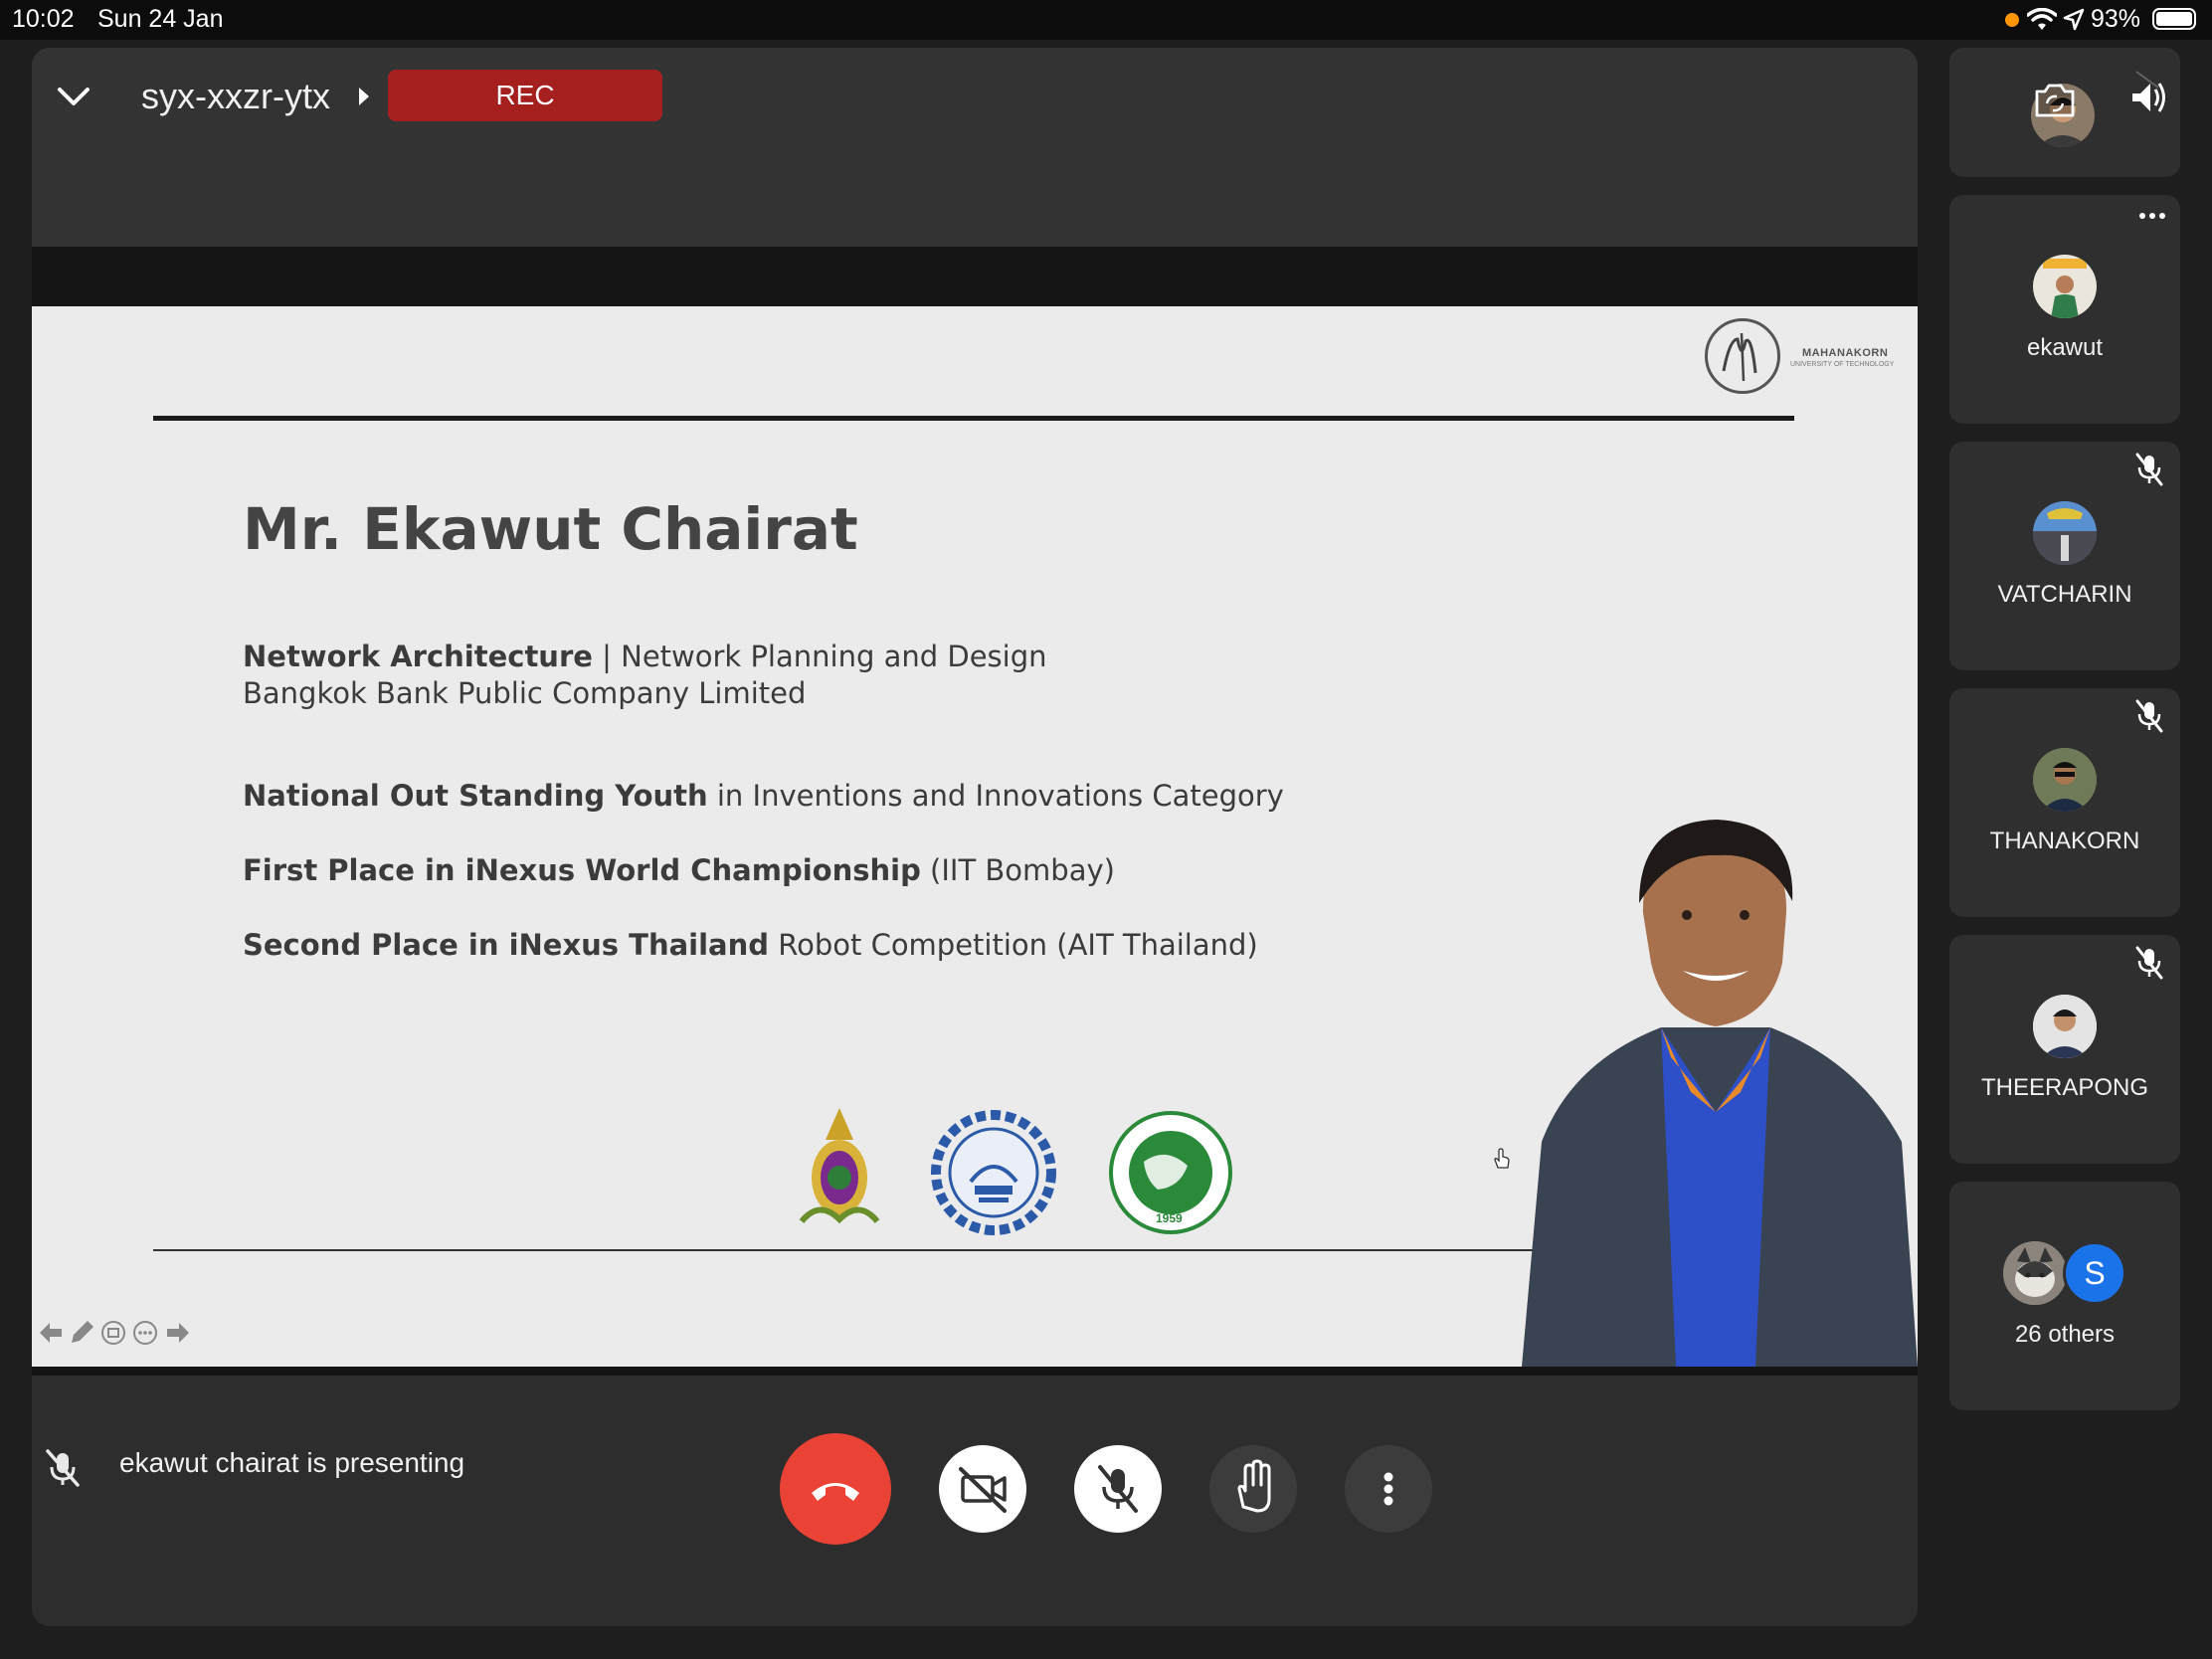  What do you see at coordinates (2064, 841) in the screenshot?
I see `participant-name: THANAKORN` at bounding box center [2064, 841].